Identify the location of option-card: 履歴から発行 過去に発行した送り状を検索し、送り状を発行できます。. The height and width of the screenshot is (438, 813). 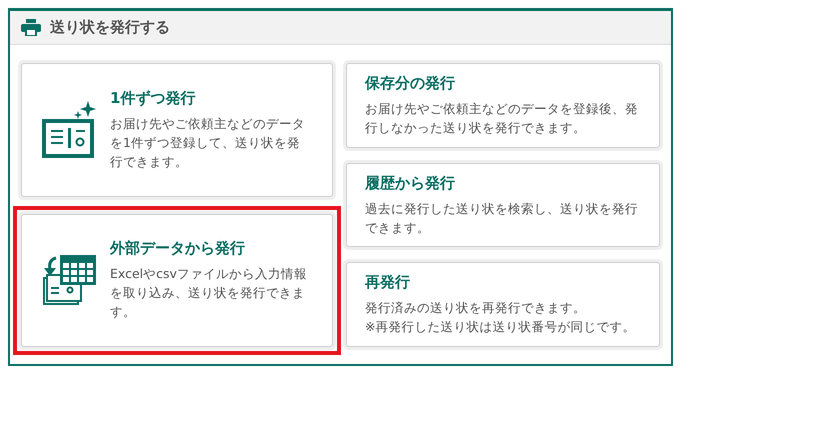
(503, 205).